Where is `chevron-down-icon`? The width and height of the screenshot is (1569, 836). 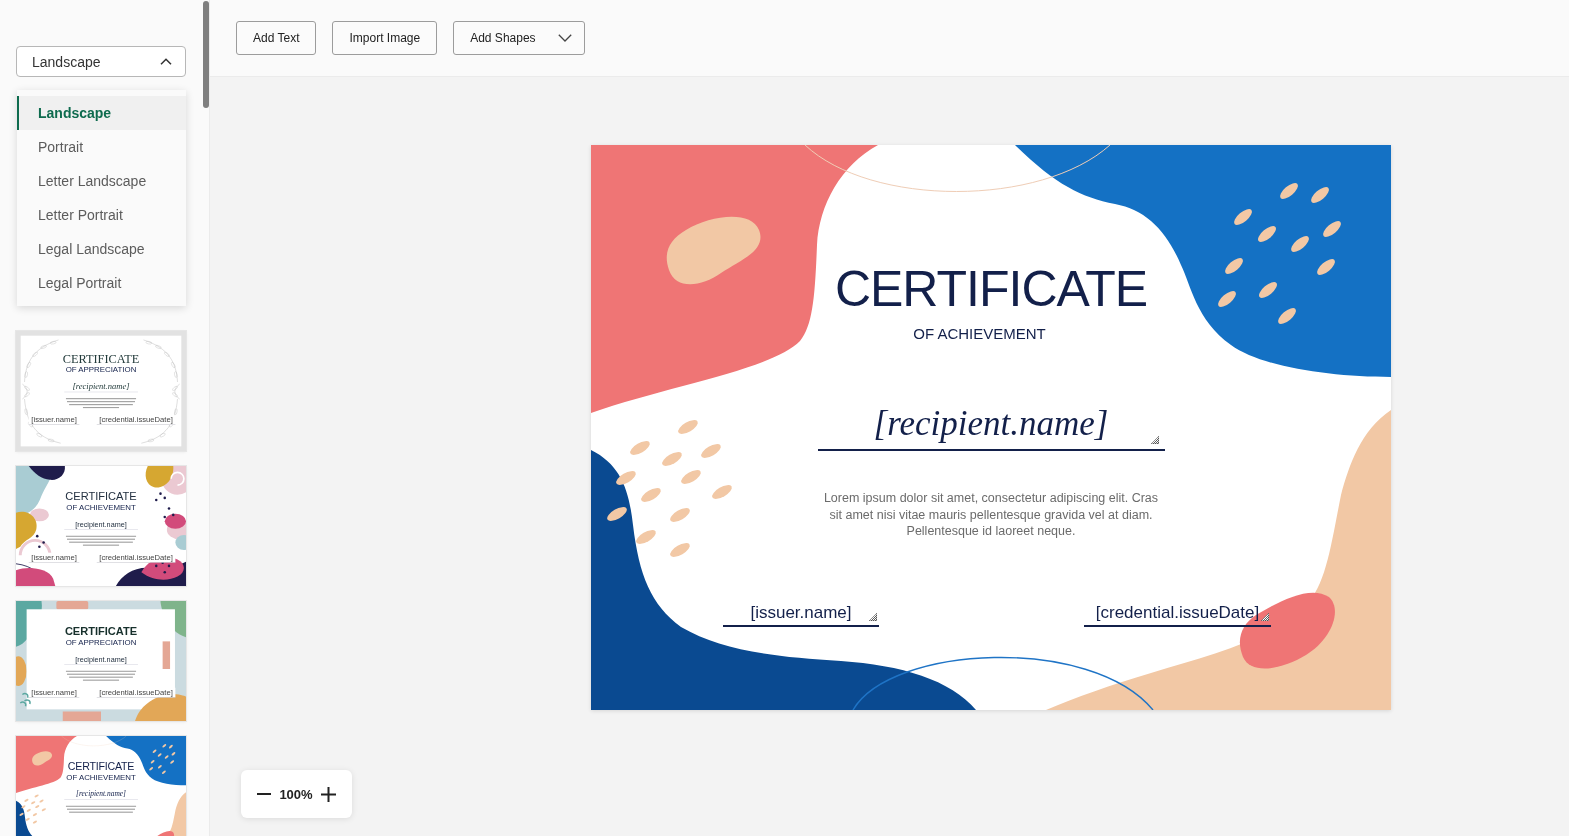
chevron-down-icon is located at coordinates (564, 38).